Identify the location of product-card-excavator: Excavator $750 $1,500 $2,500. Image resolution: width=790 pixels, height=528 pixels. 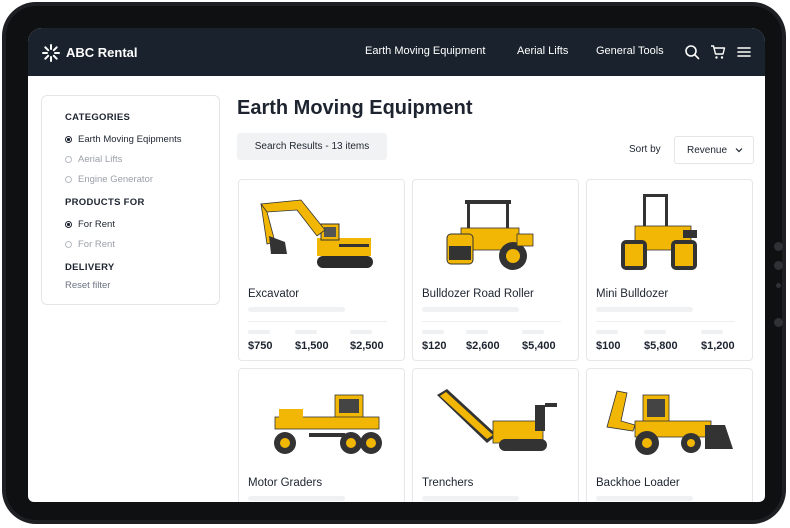
(321, 270).